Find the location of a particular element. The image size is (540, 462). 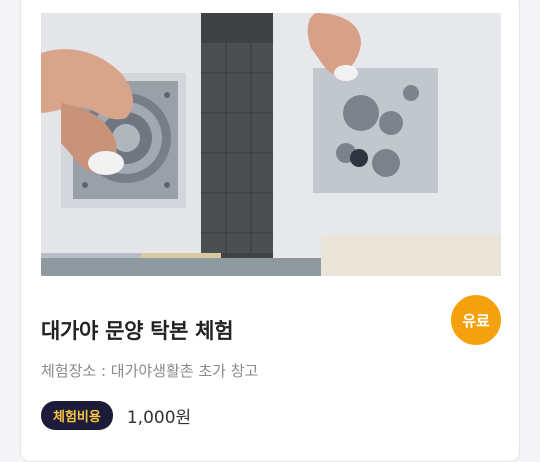

fee-value: 1,000원 is located at coordinates (159, 418).